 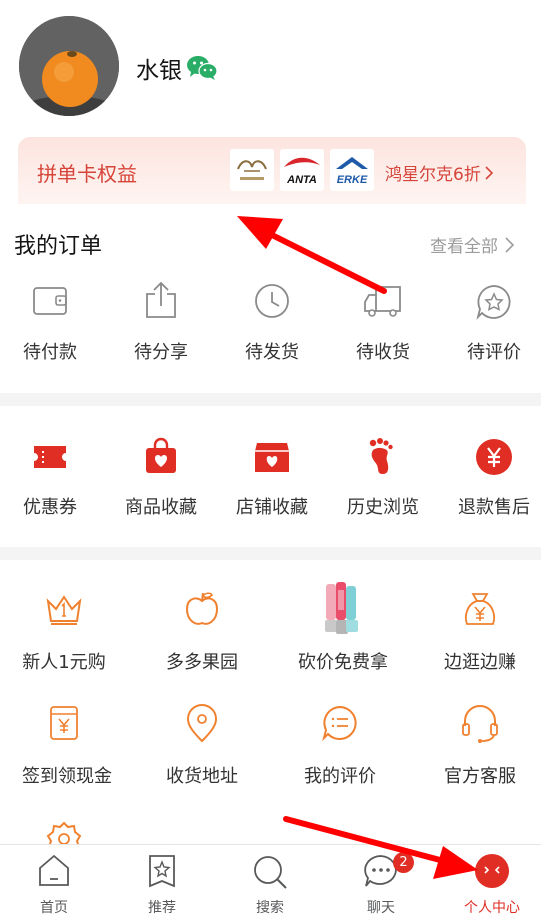 I want to click on location-icon, so click(x=202, y=723).